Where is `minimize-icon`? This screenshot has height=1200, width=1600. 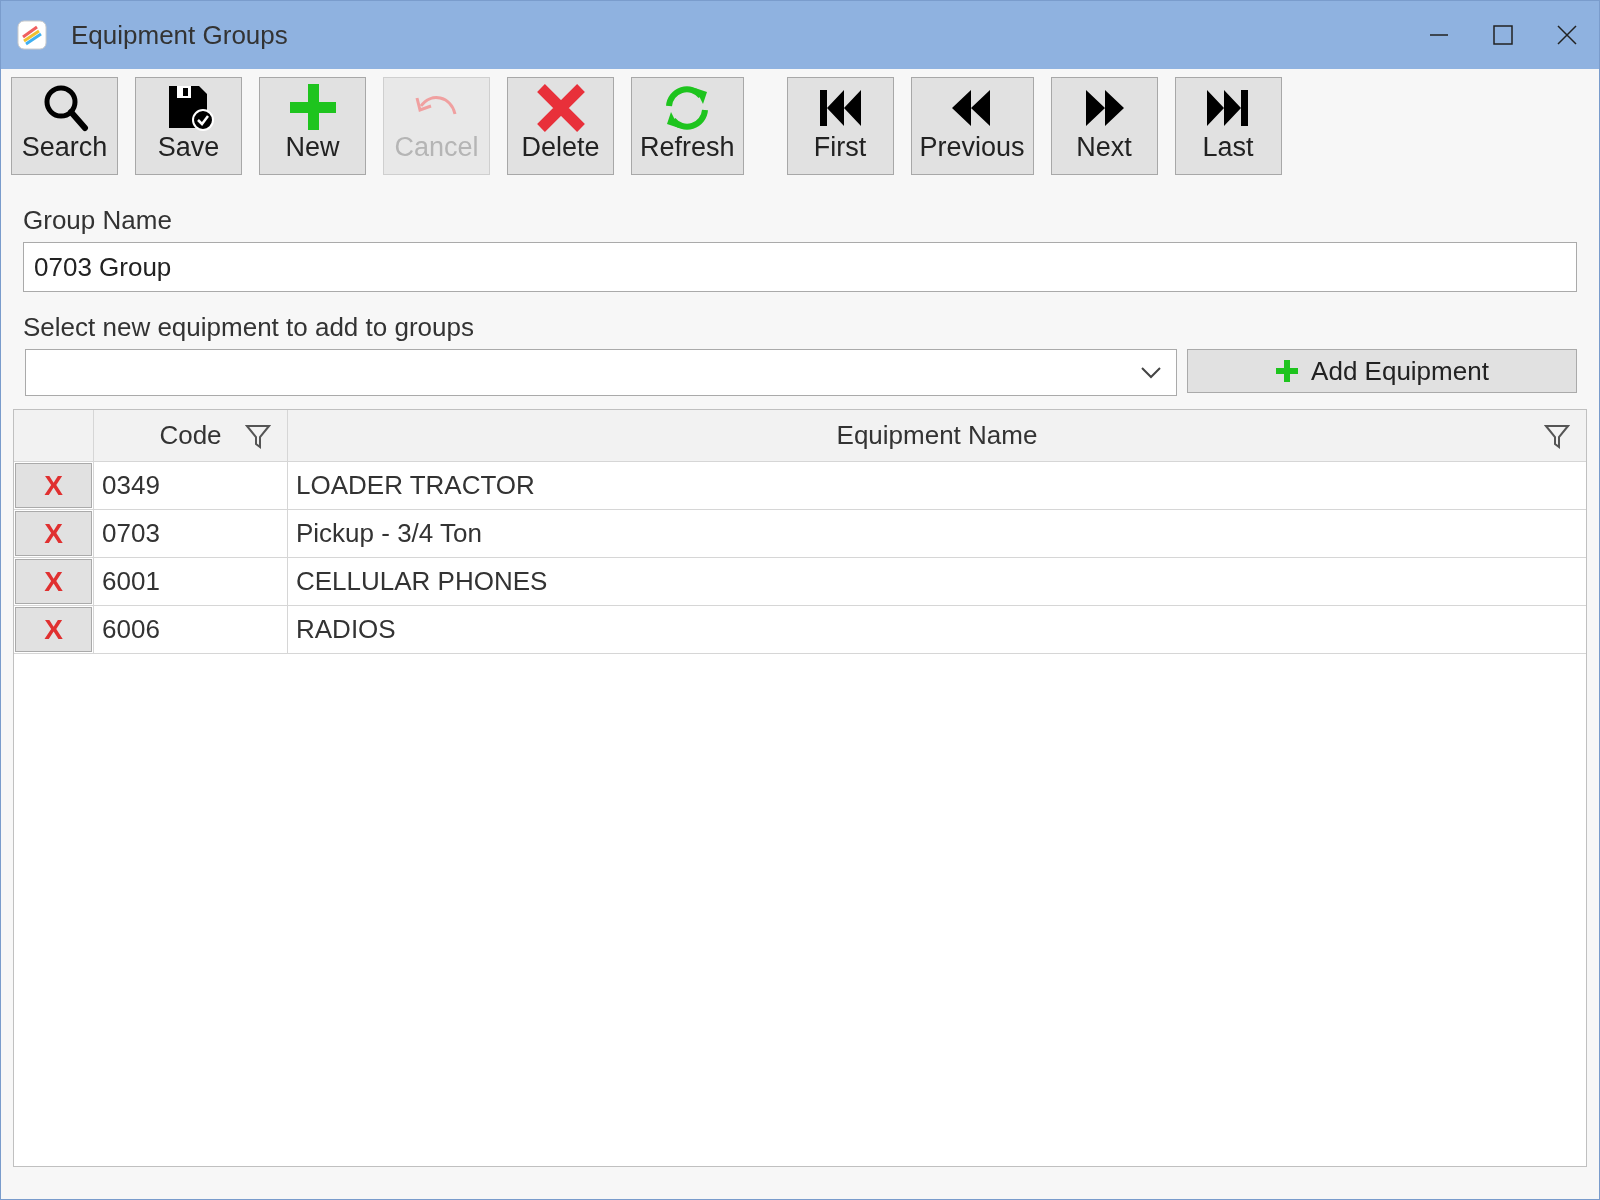 minimize-icon is located at coordinates (1439, 35).